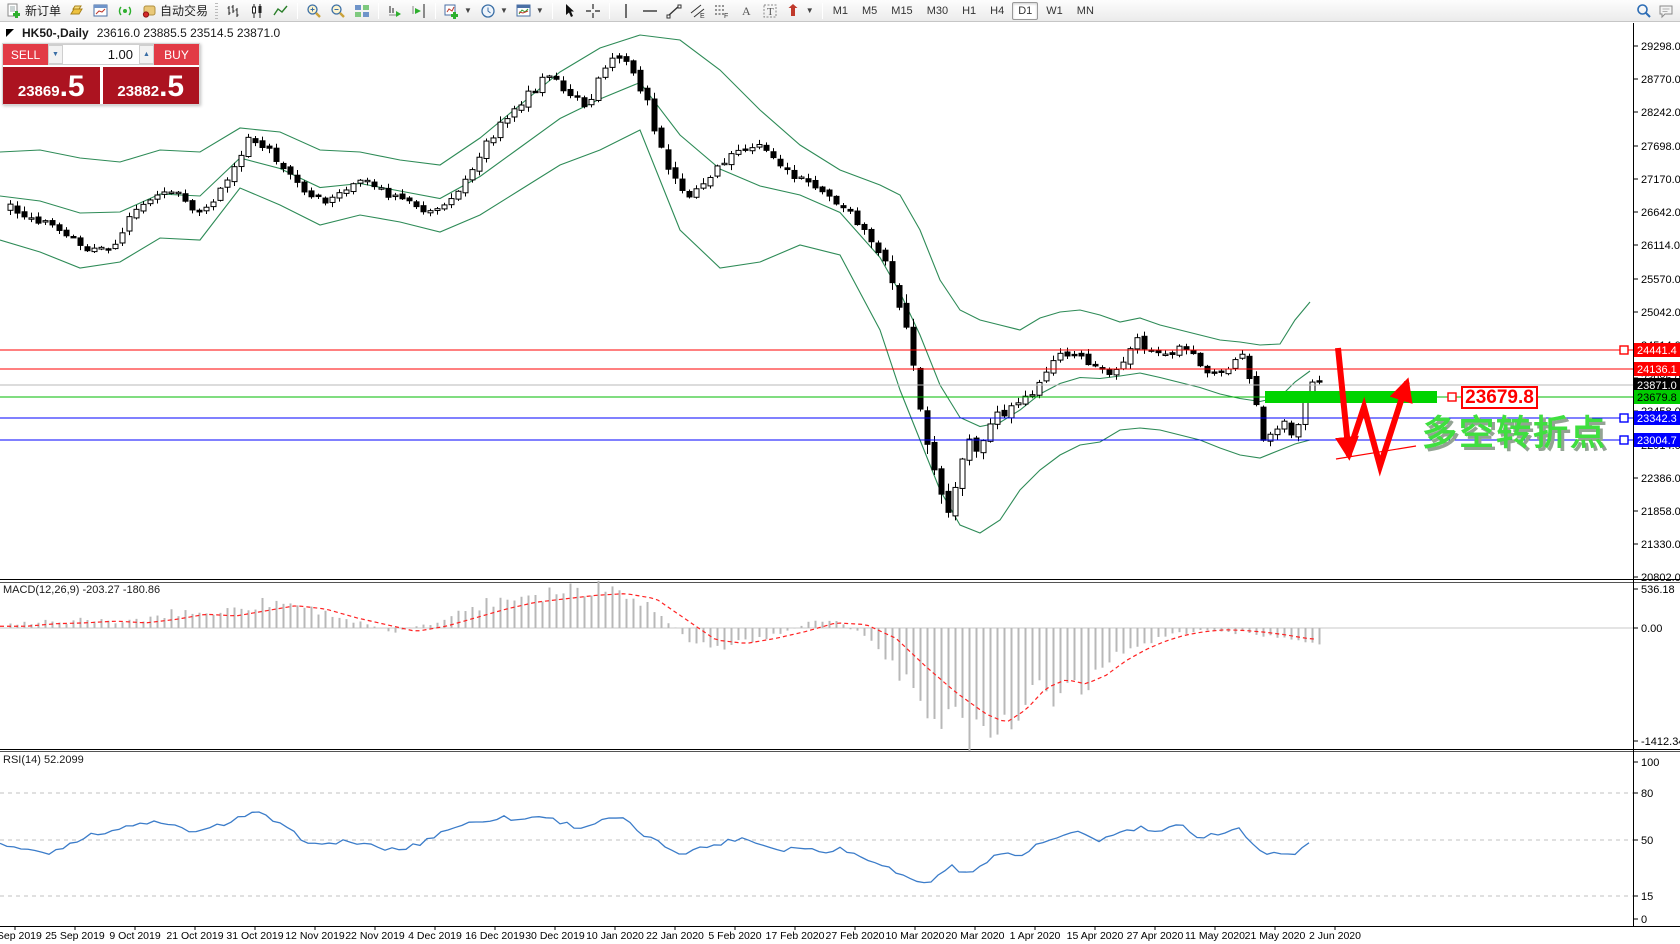 This screenshot has height=944, width=1680. What do you see at coordinates (655, 847) in the screenshot?
I see `rsi-line` at bounding box center [655, 847].